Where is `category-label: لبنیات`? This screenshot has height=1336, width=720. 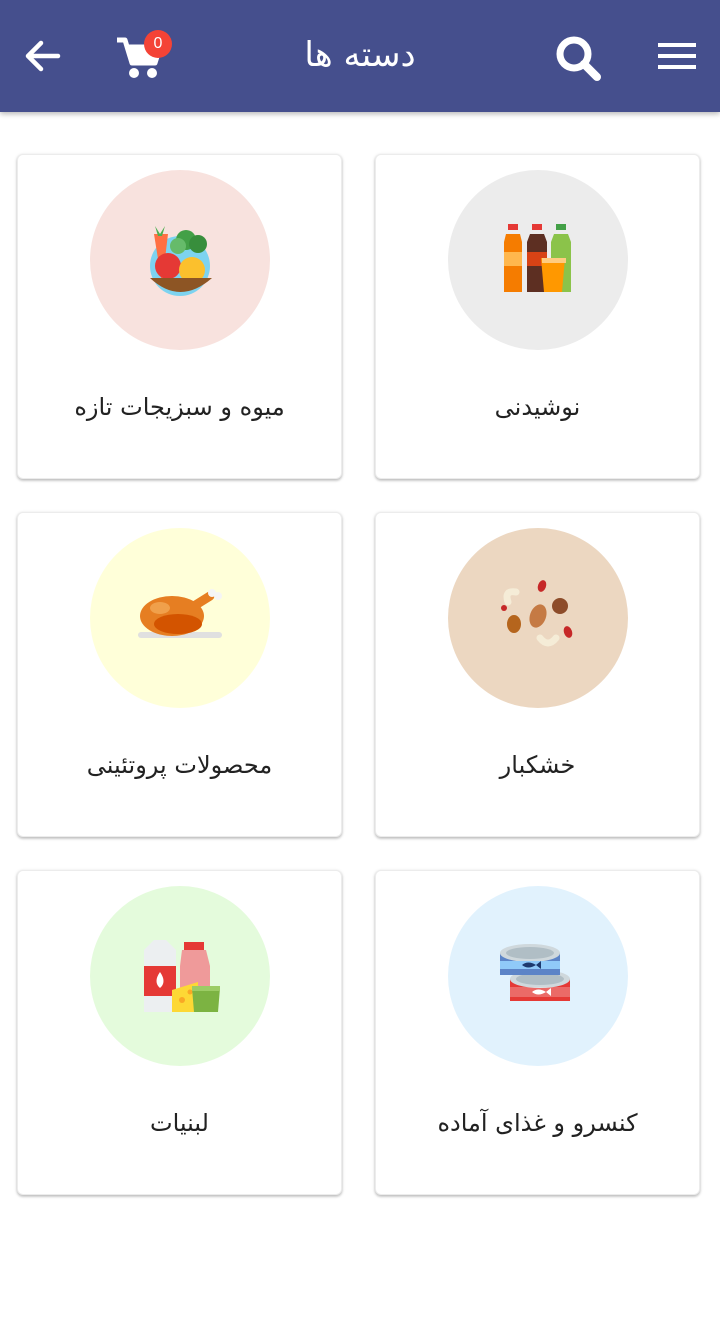 category-label: لبنیات is located at coordinates (179, 1123).